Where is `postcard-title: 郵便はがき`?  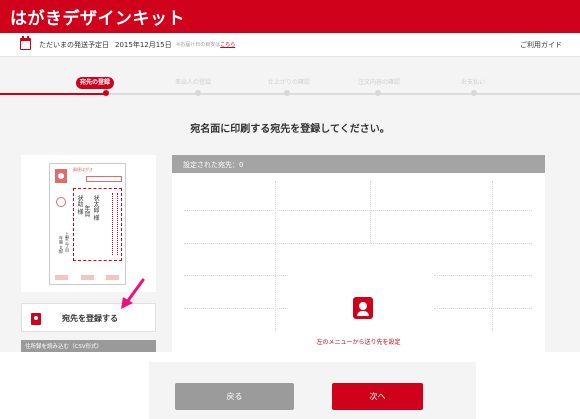
postcard-title: 郵便はがき is located at coordinates (83, 169).